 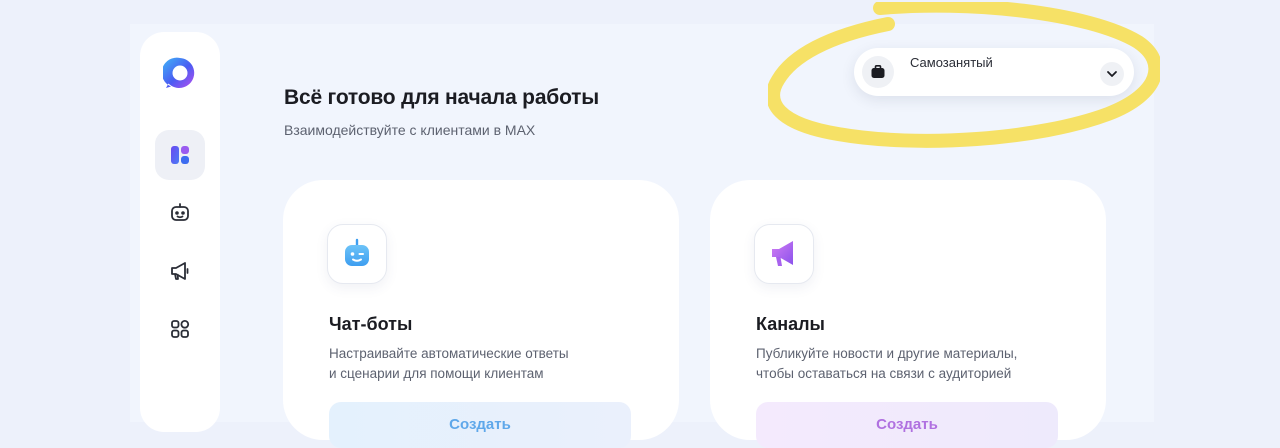 What do you see at coordinates (951, 62) in the screenshot?
I see `status-dropdown-value: Самозанятый` at bounding box center [951, 62].